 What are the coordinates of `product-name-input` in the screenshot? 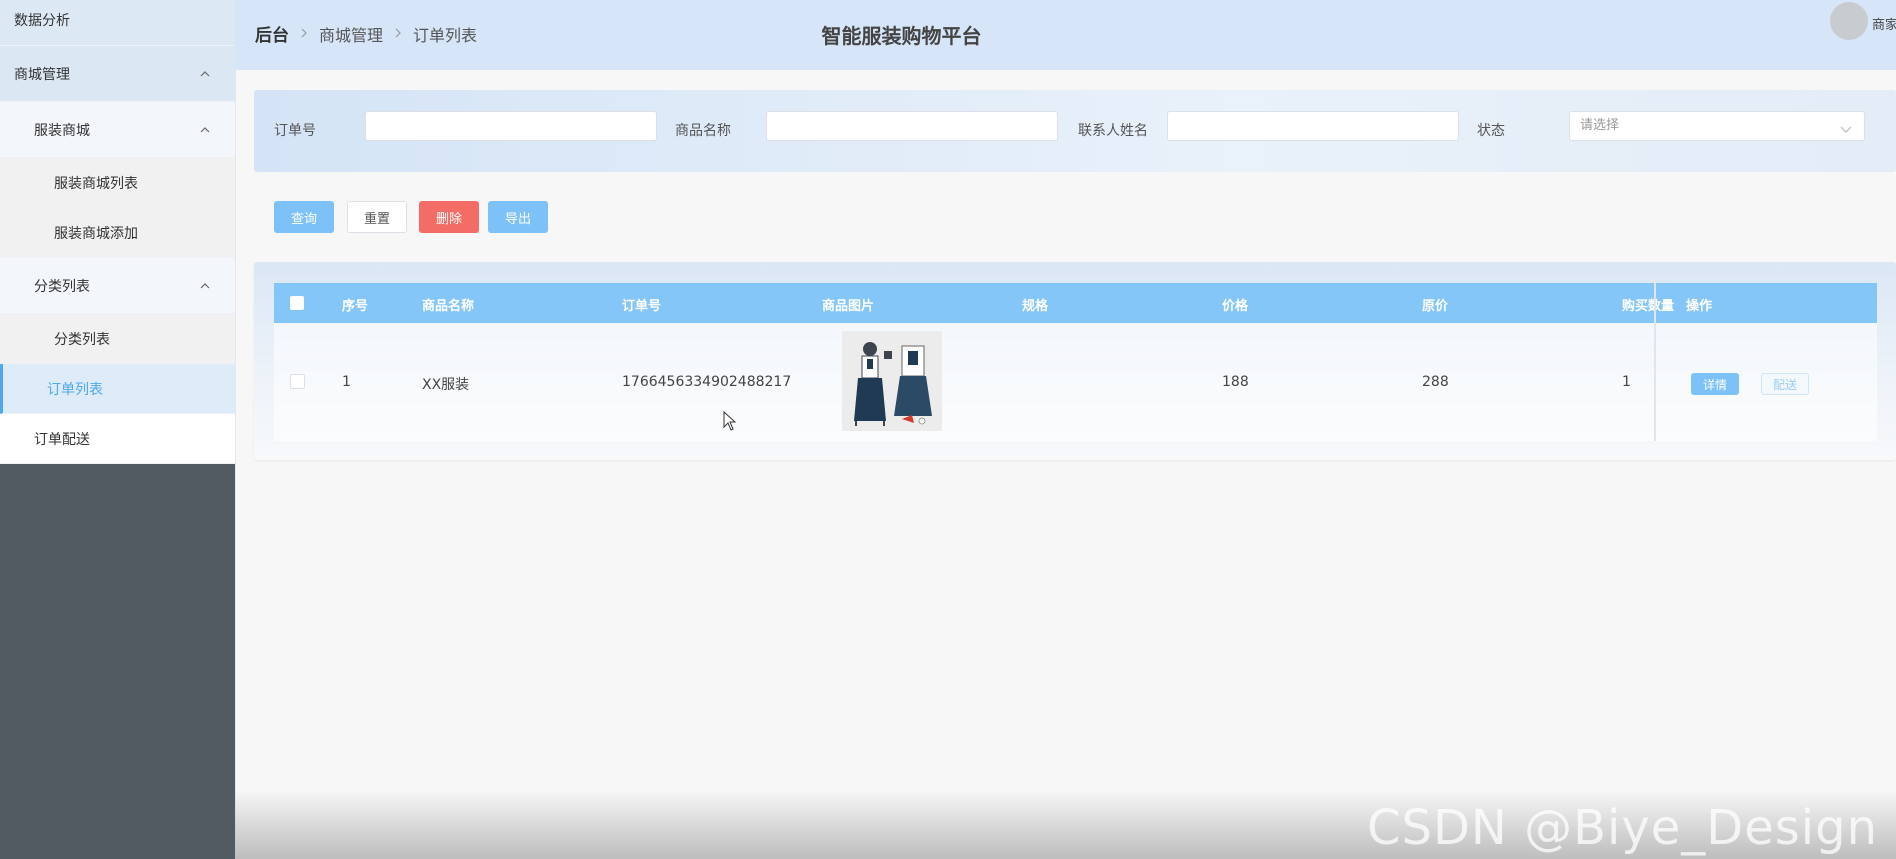 It's located at (912, 126).